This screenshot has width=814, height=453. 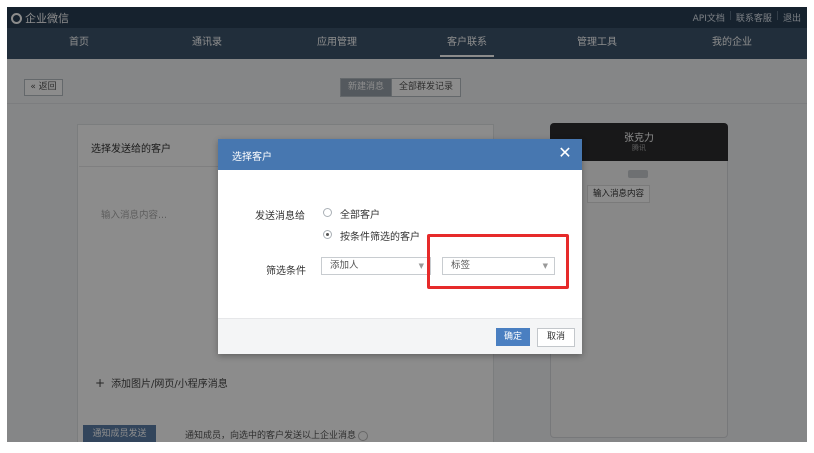 I want to click on filter-label: 筛选条件, so click(x=286, y=271).